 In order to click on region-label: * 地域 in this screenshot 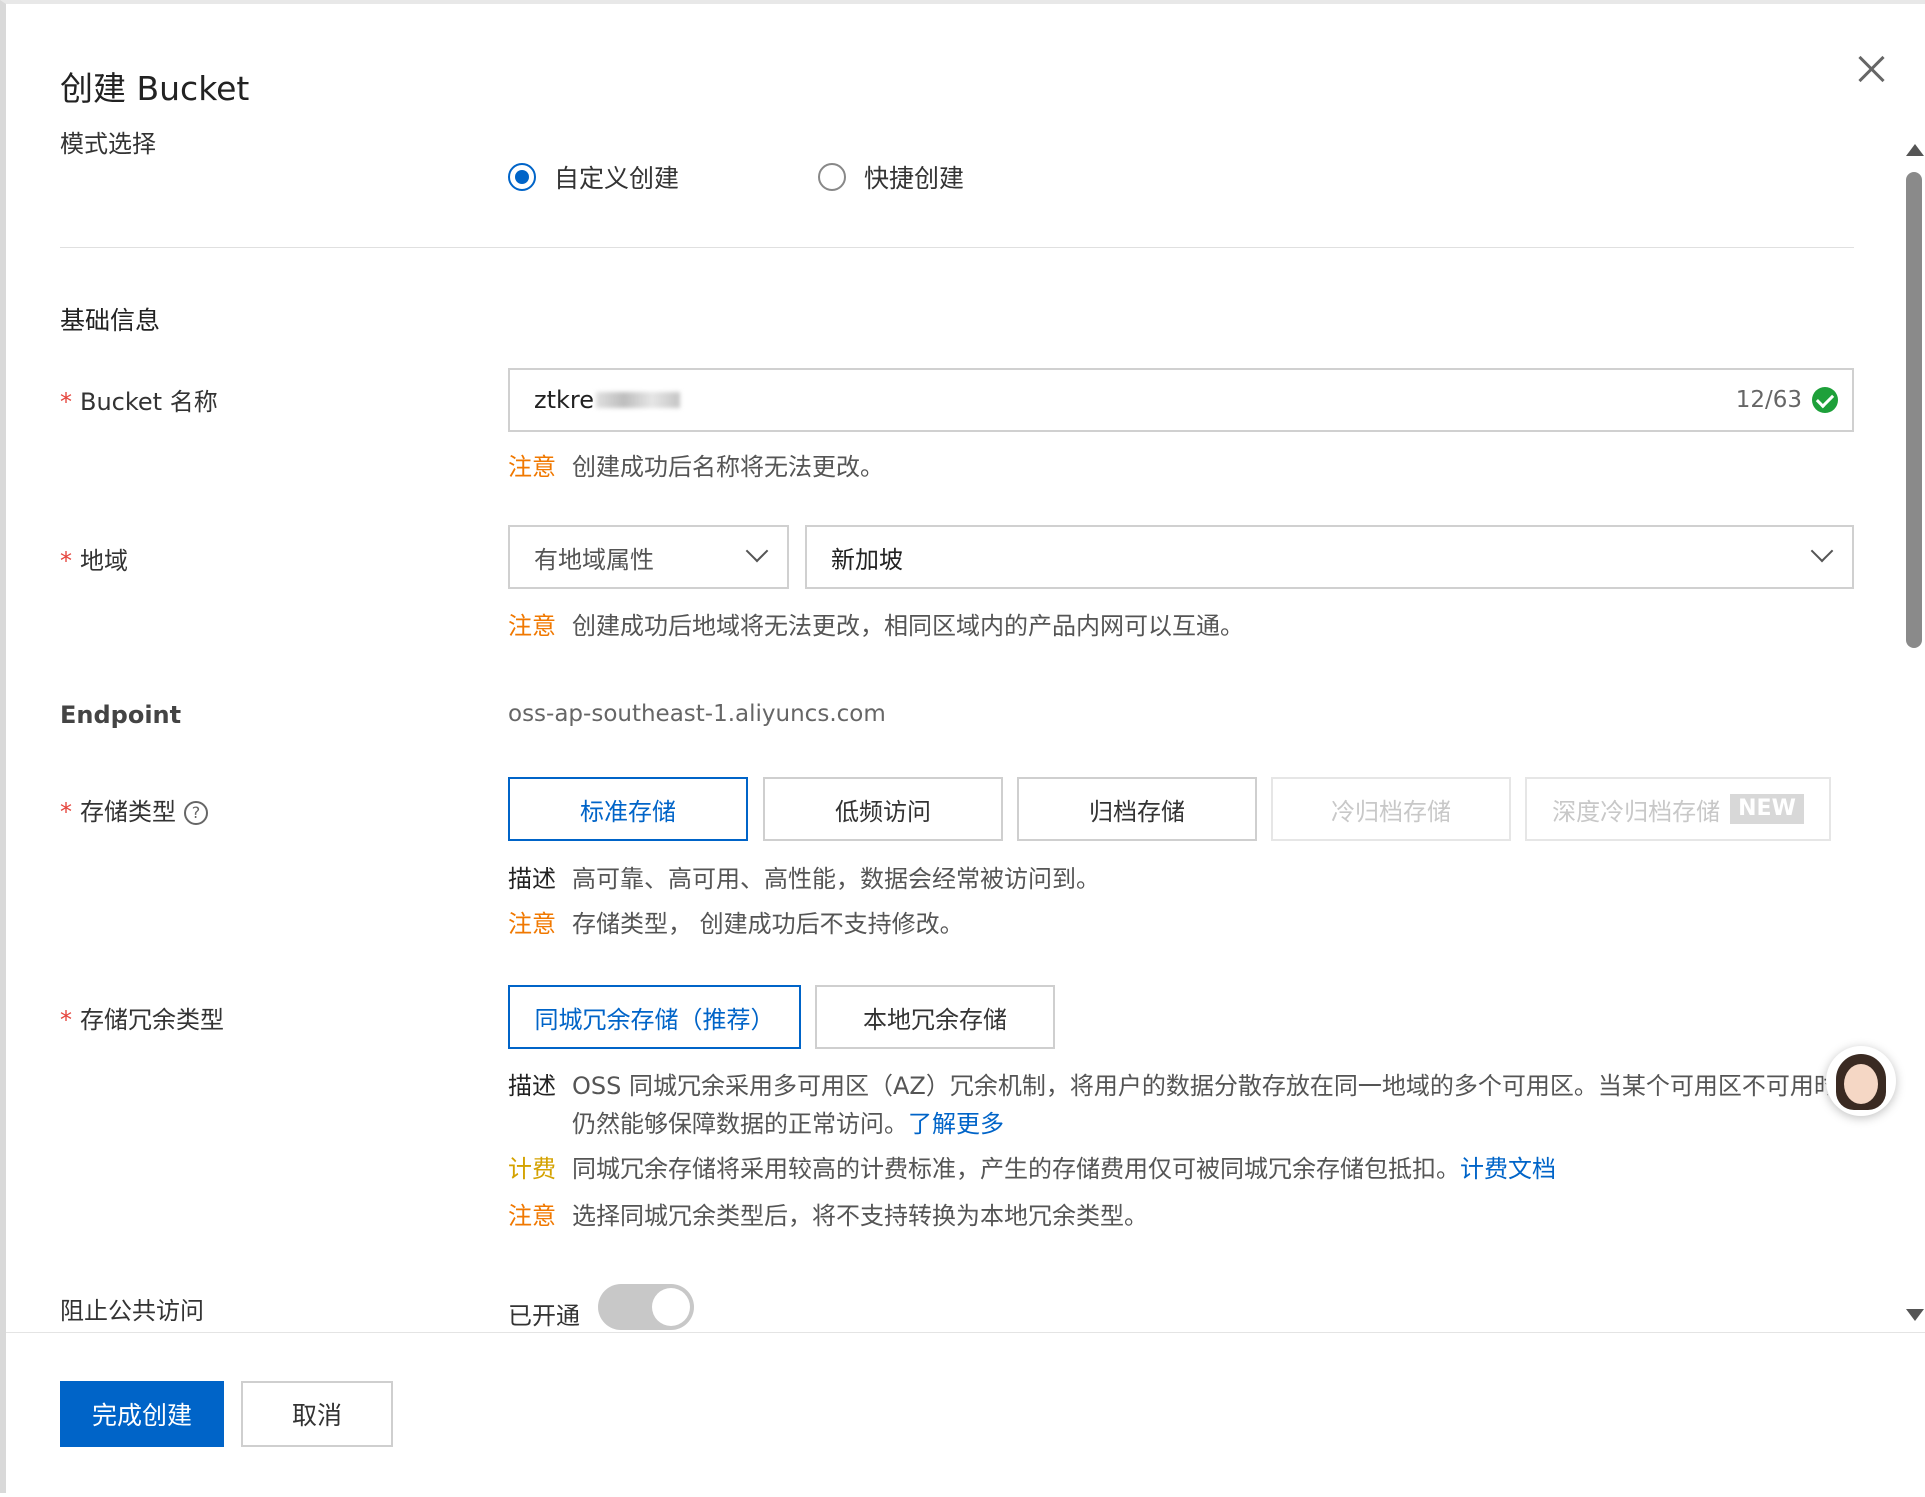, I will do `click(94, 558)`.